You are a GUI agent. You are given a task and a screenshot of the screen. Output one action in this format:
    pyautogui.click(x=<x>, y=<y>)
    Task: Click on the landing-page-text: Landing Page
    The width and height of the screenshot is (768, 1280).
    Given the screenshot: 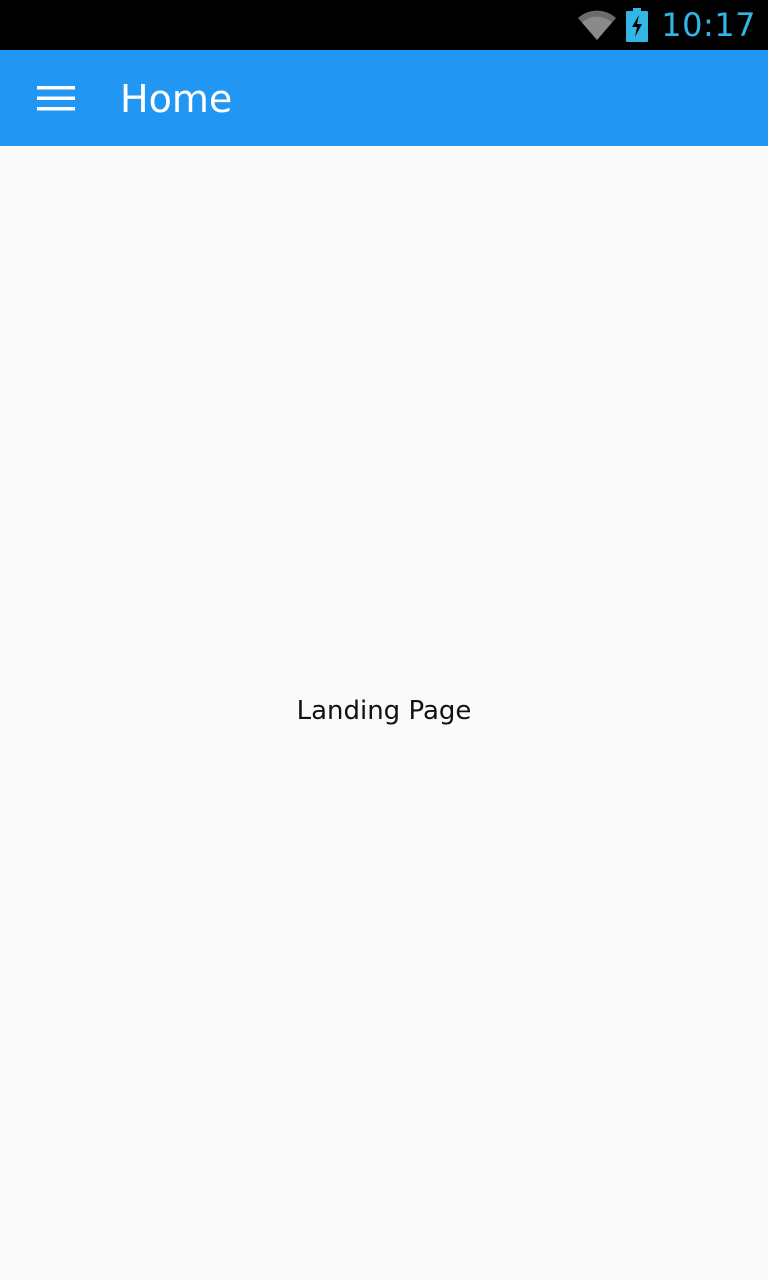 What is the action you would take?
    pyautogui.click(x=384, y=711)
    